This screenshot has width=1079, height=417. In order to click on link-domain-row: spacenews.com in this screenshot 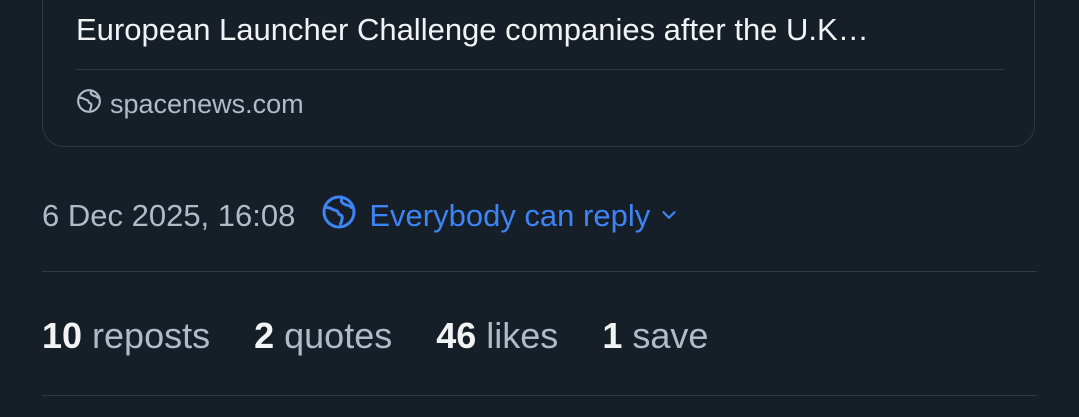, I will do `click(190, 104)`.